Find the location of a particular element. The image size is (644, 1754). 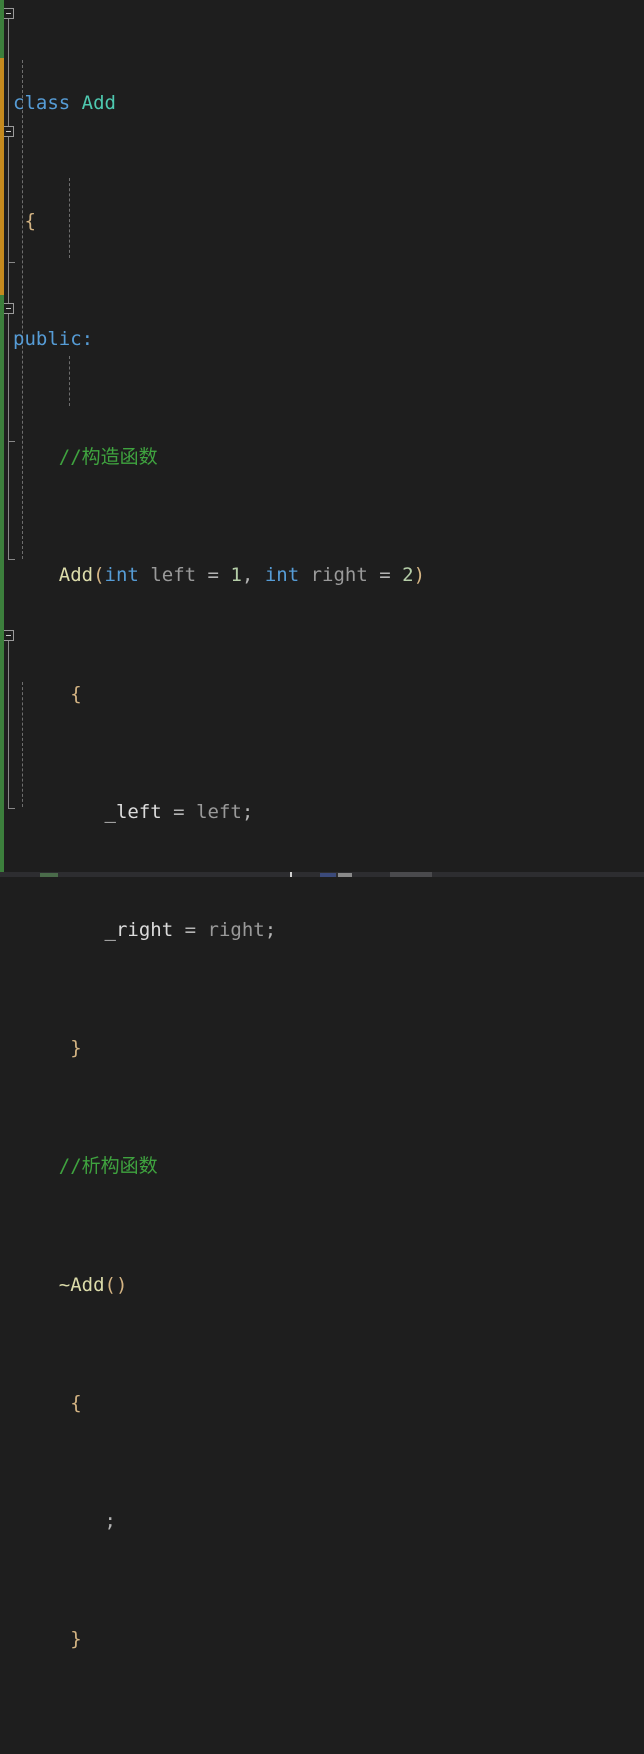

parameter-left-ref: left is located at coordinates (219, 811).